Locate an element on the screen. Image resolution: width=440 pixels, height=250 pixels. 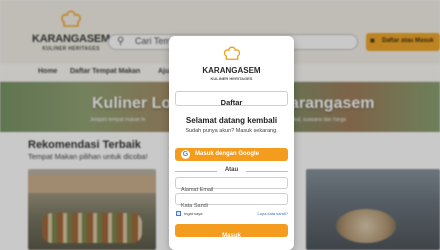
google-icon: G is located at coordinates (185, 154).